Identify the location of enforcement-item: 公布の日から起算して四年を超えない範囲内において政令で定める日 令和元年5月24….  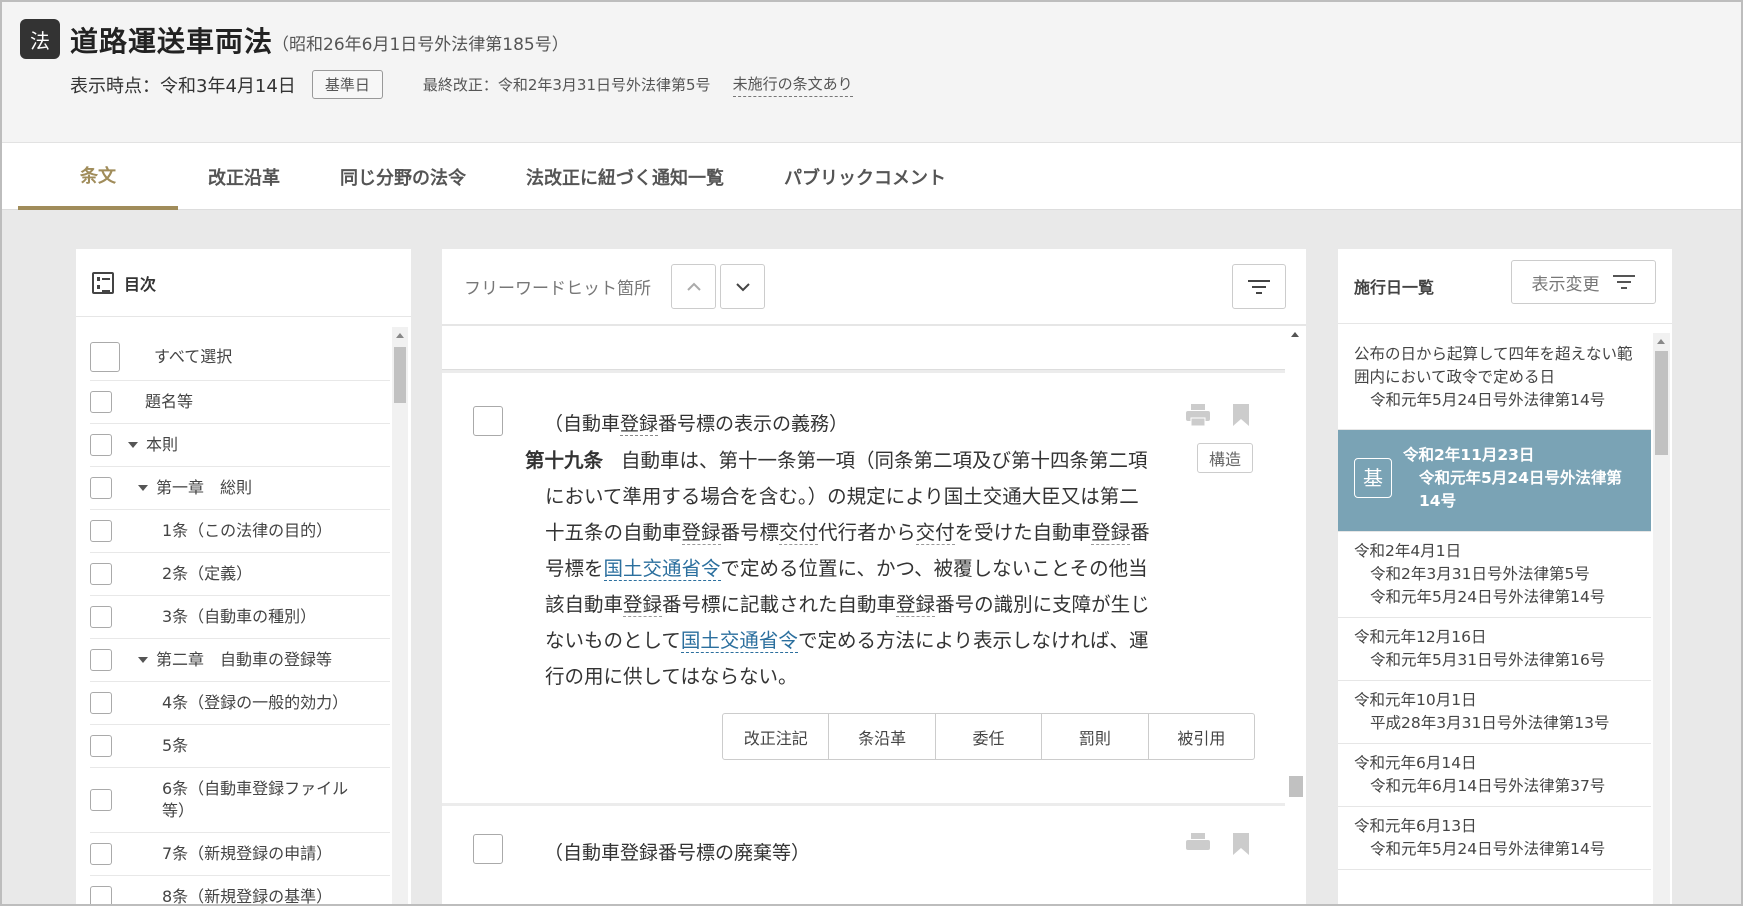
(1494, 382).